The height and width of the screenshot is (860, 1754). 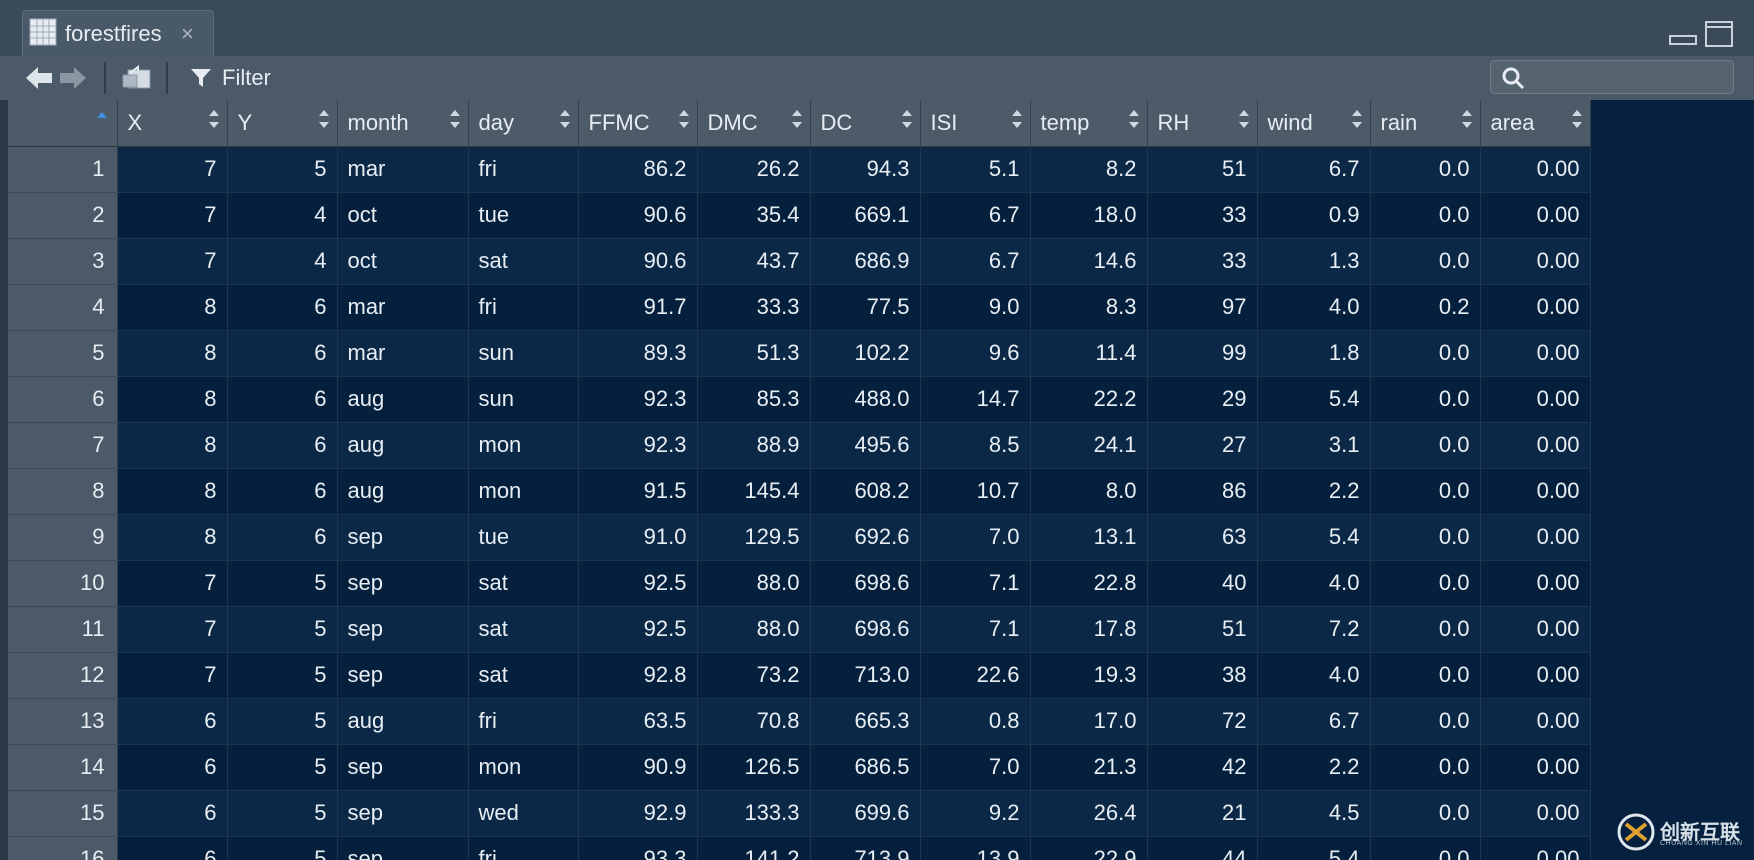 What do you see at coordinates (172, 123) in the screenshot?
I see `column-header-x: X` at bounding box center [172, 123].